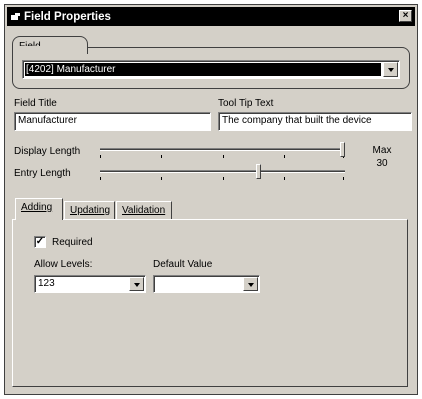  Describe the element at coordinates (72, 242) in the screenshot. I see `required-label: Required` at that location.